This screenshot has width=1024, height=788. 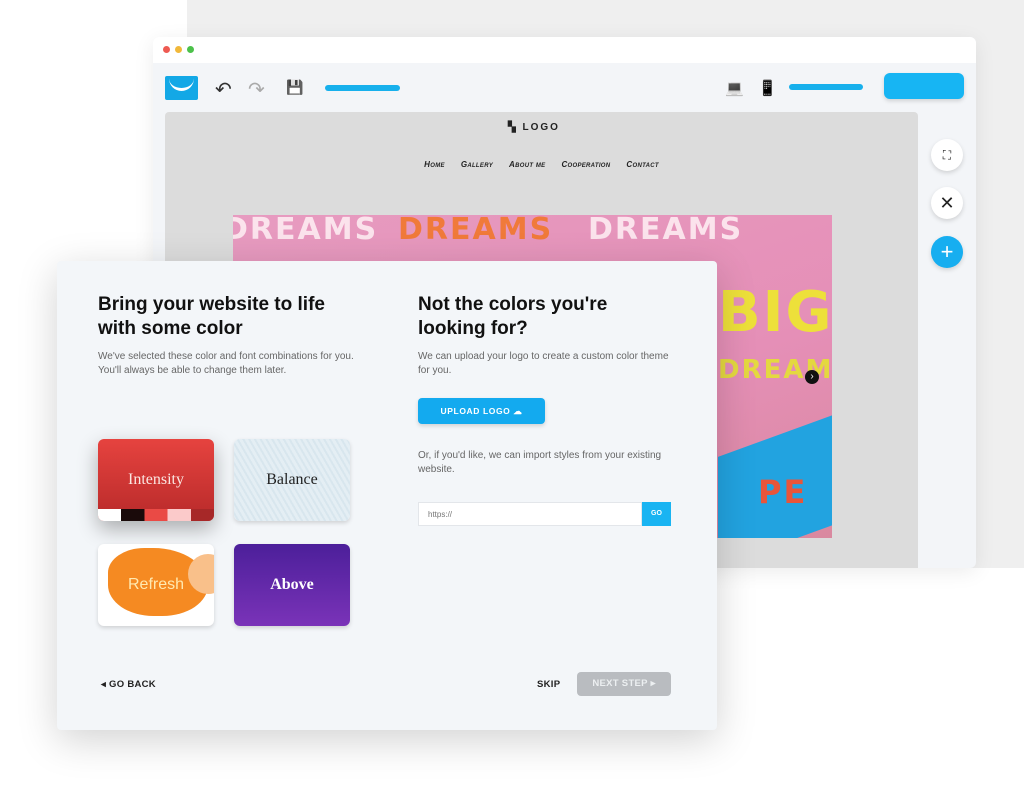 What do you see at coordinates (294, 87) in the screenshot?
I see `save-icon: 💾` at bounding box center [294, 87].